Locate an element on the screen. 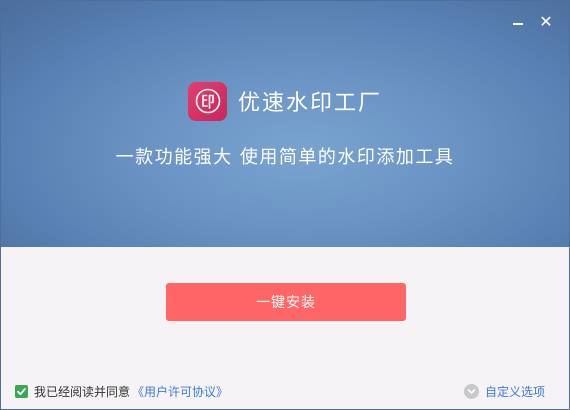 The height and width of the screenshot is (410, 570). agreement-row: 我已经阅读并同意 《用户许可协议》 is located at coordinates (121, 391).